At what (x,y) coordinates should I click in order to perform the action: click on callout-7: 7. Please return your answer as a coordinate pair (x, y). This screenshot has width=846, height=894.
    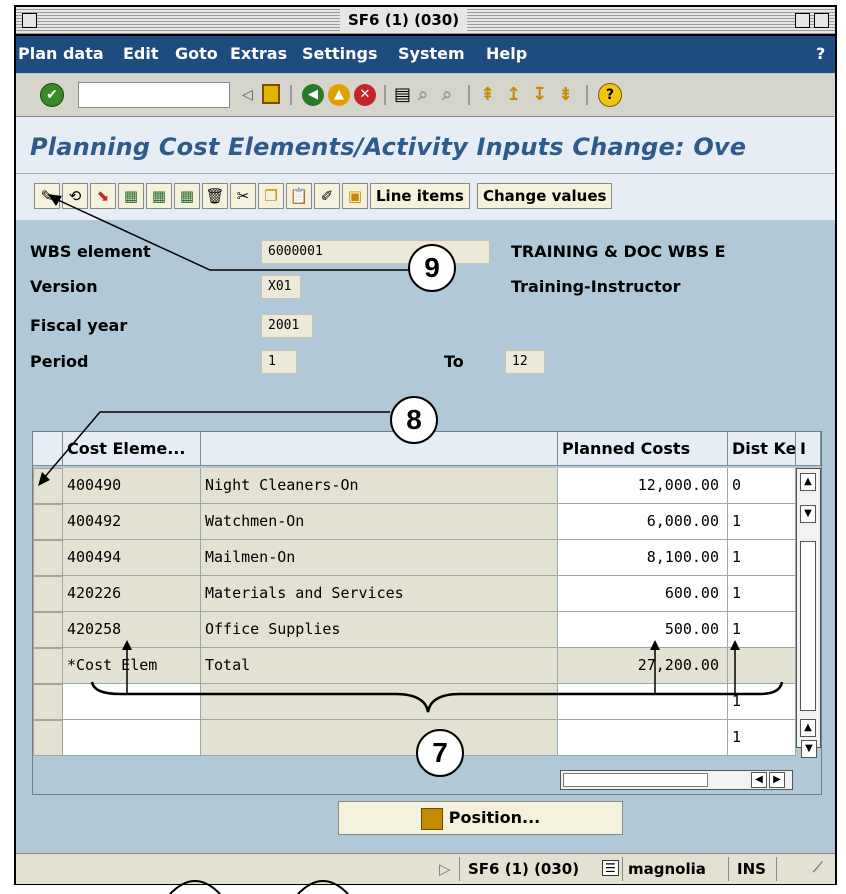
    Looking at the image, I should click on (440, 753).